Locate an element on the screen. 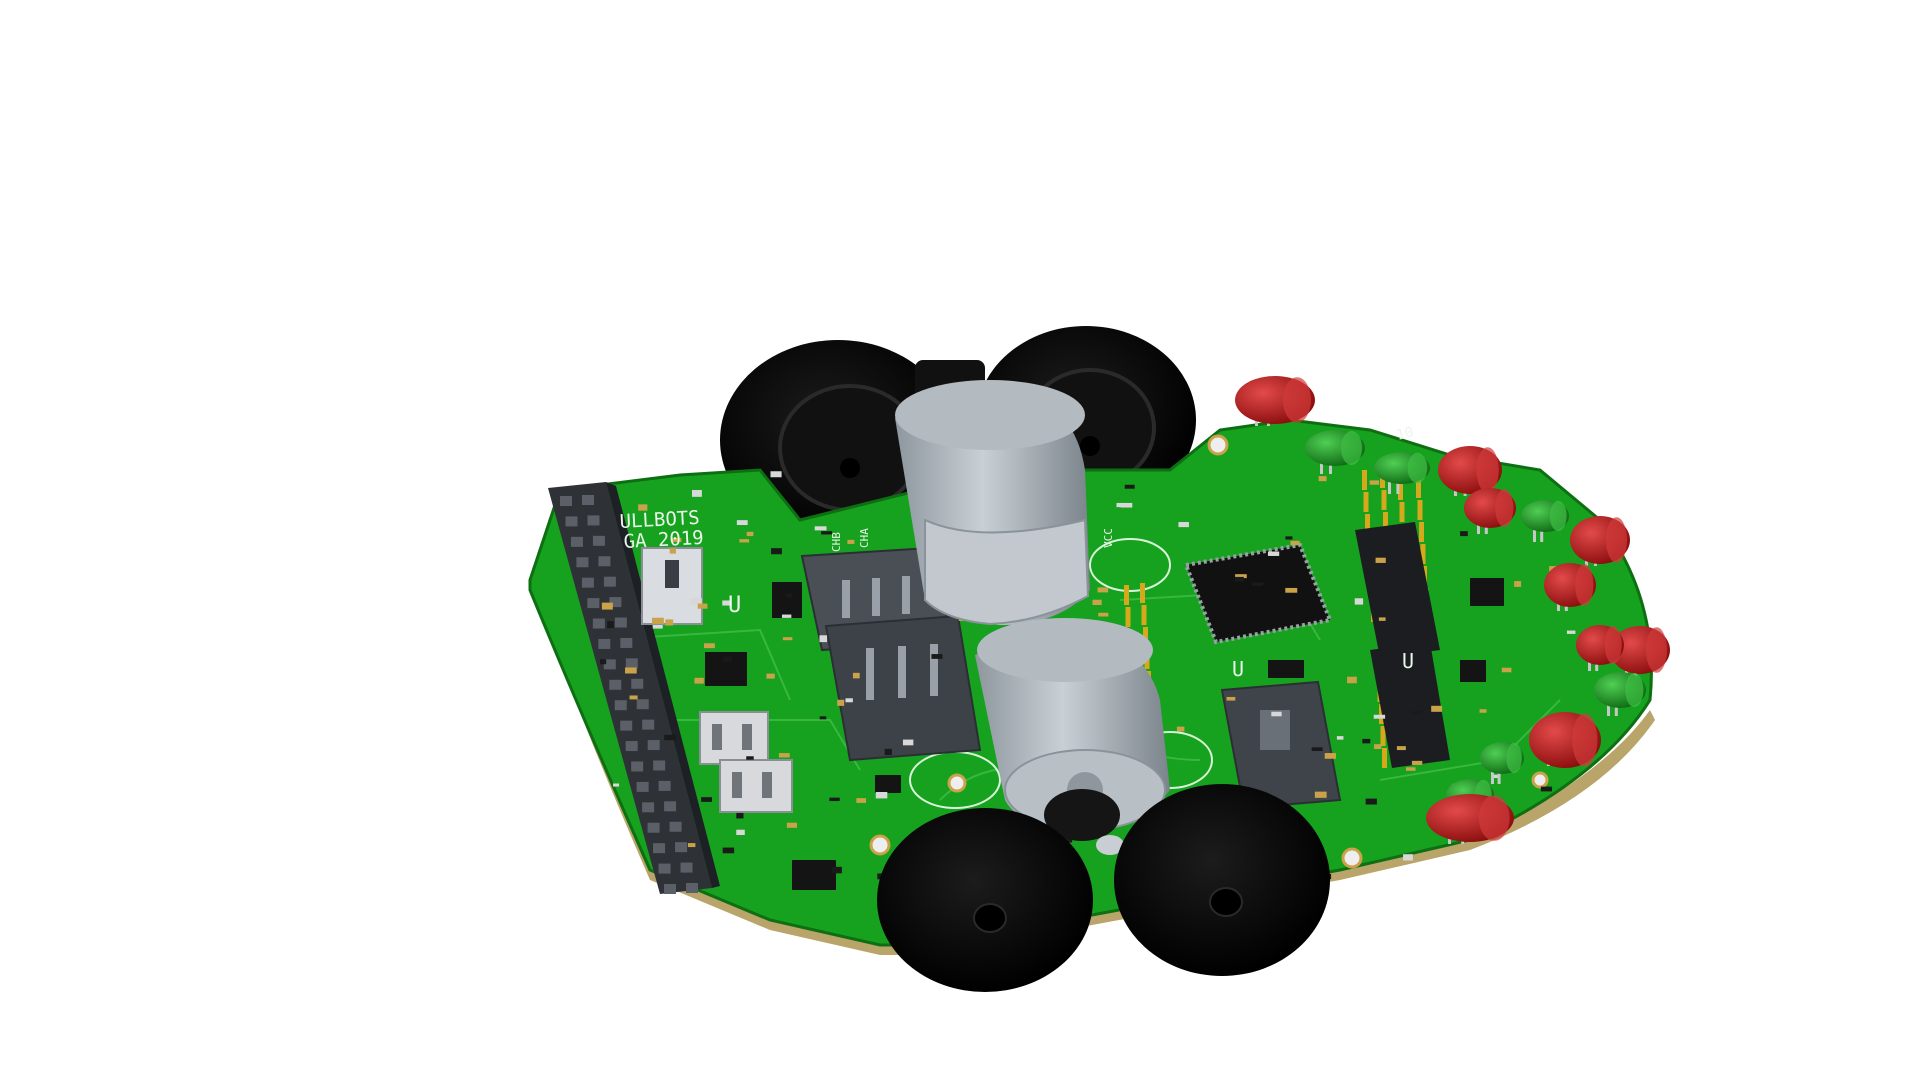 Image resolution: width=1920 pixels, height=1084 pixels. power-switch is located at coordinates (672, 586).